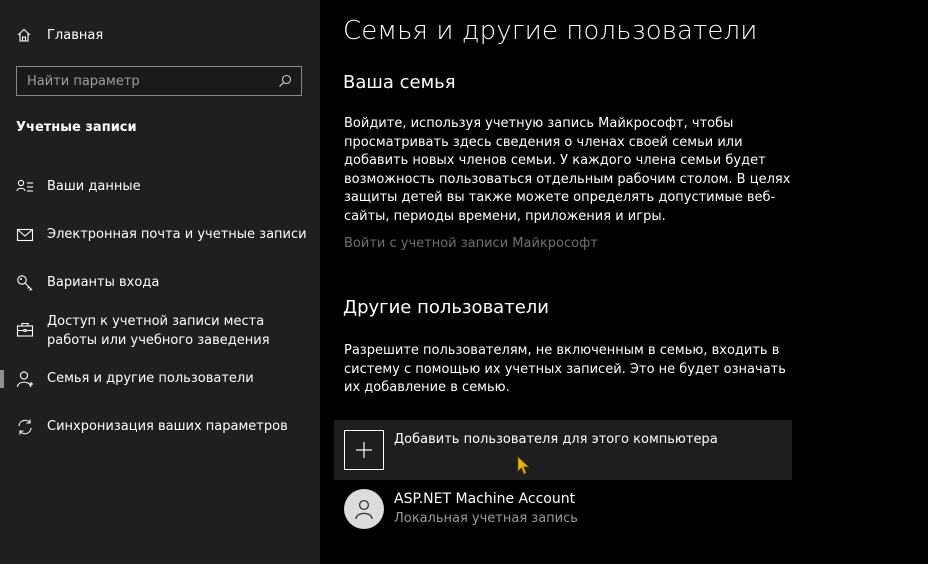  I want to click on sidebar-item-label: Семья и другие пользователи, so click(150, 378).